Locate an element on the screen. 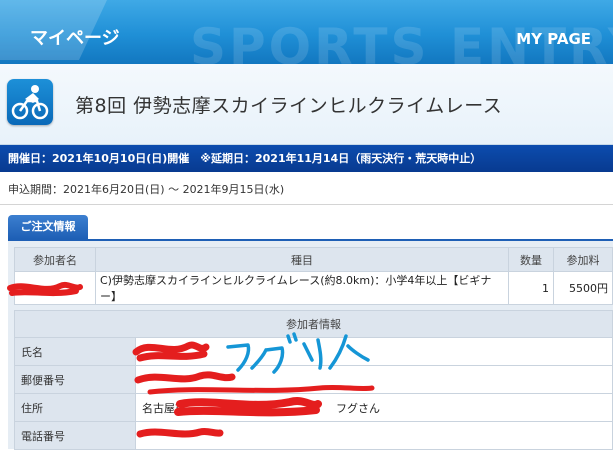 This screenshot has width=613, height=450. header-event: 種目 is located at coordinates (302, 259).